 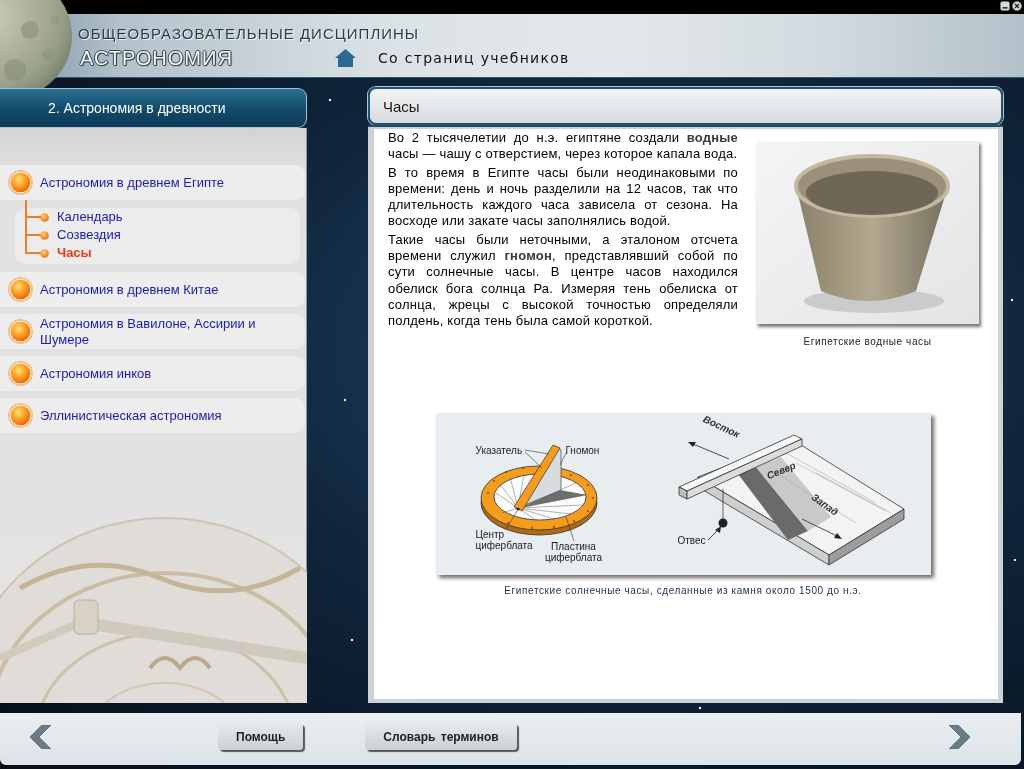 What do you see at coordinates (89, 235) in the screenshot?
I see `submenu-item: Созвездия` at bounding box center [89, 235].